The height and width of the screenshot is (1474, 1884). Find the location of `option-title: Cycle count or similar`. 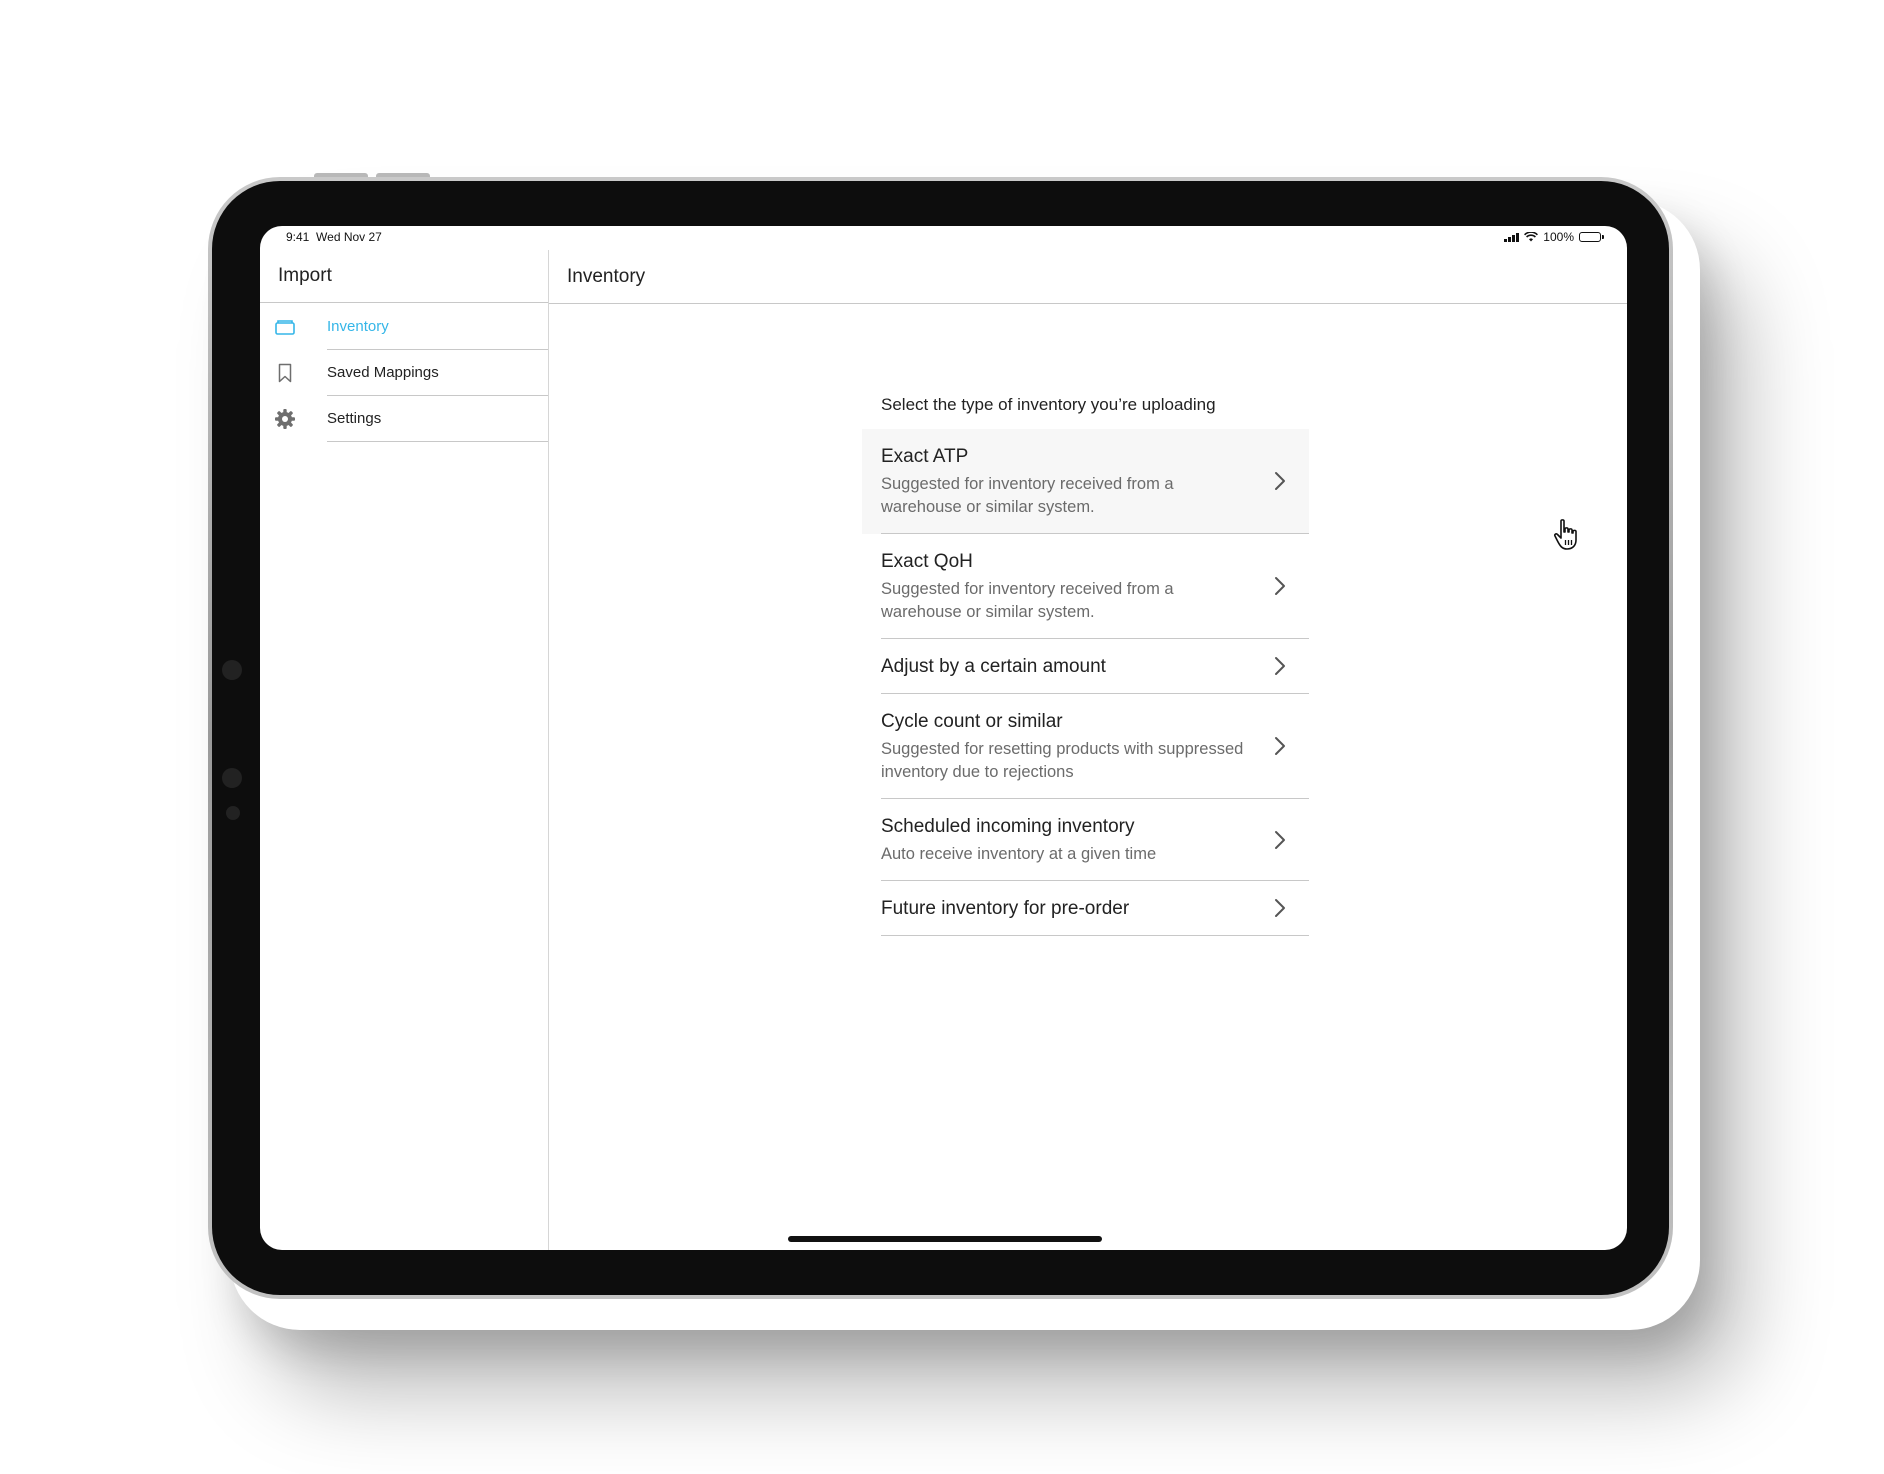

option-title: Cycle count or similar is located at coordinates (972, 721).